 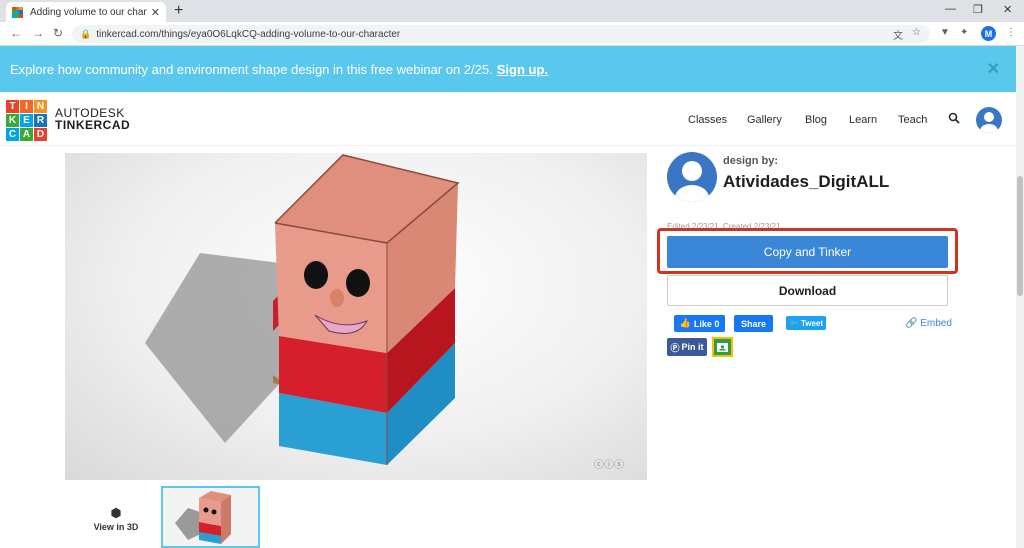 I want to click on classroom-icon, so click(x=722, y=347).